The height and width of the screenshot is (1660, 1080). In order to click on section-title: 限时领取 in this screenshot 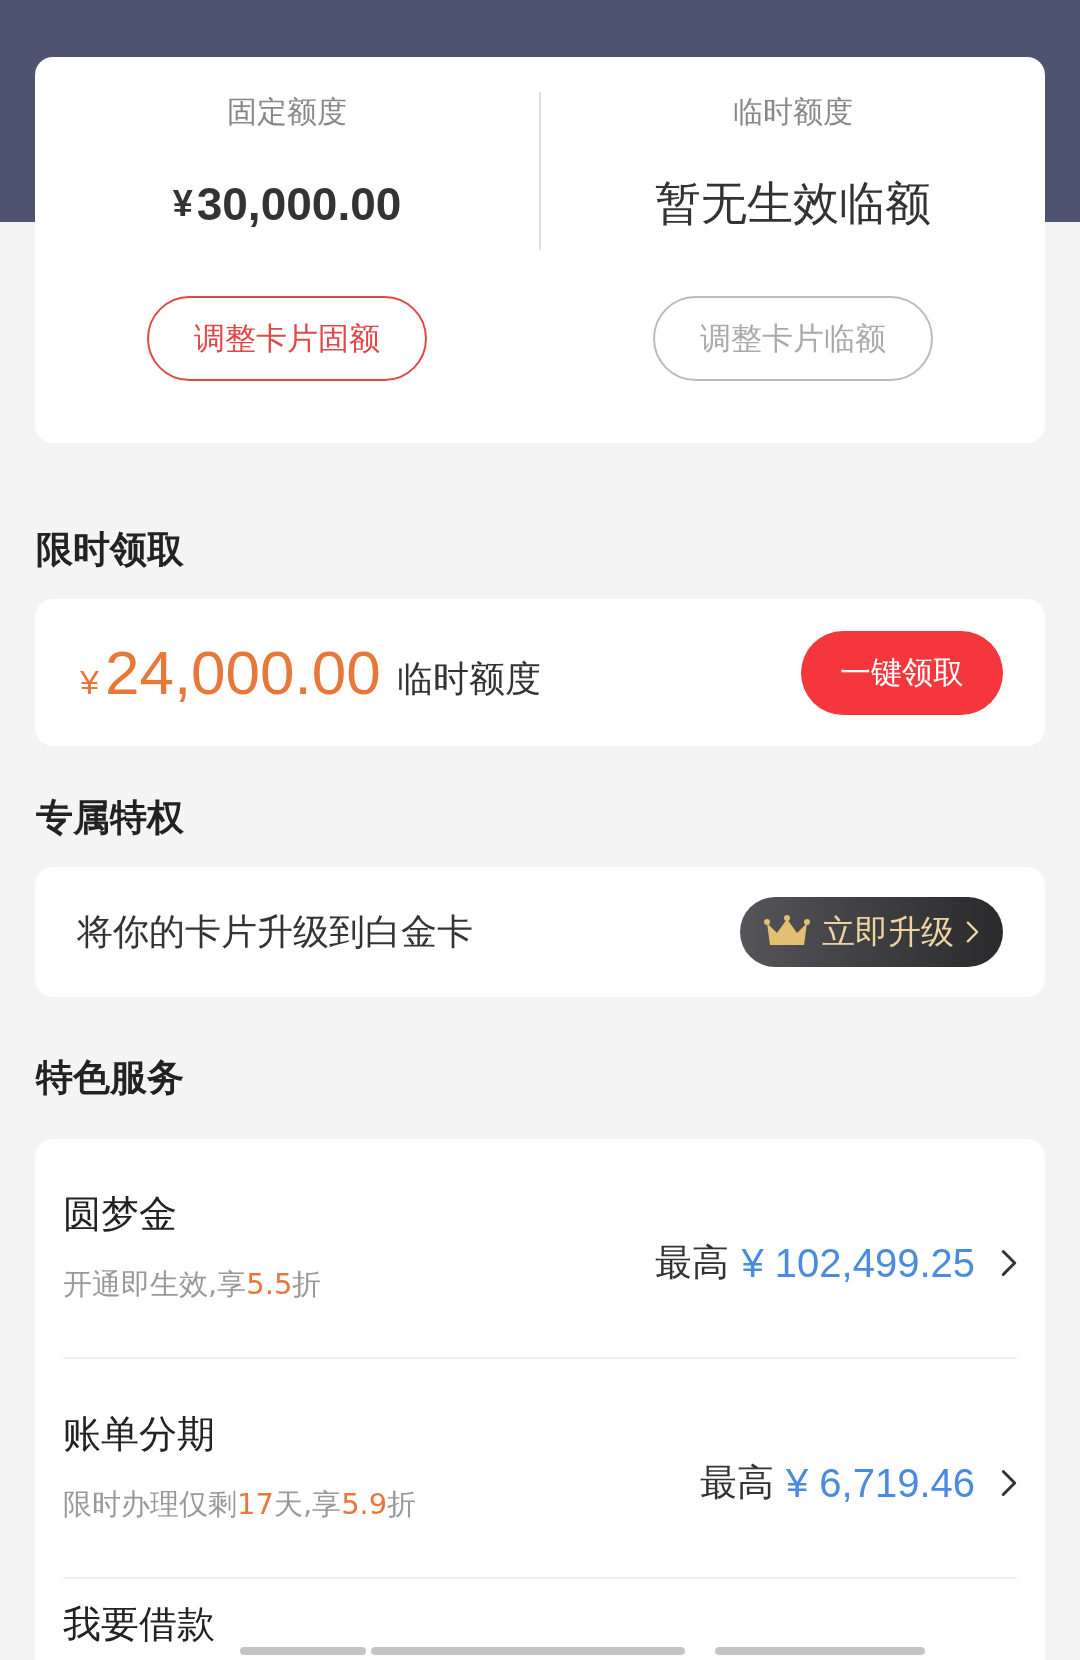, I will do `click(110, 550)`.